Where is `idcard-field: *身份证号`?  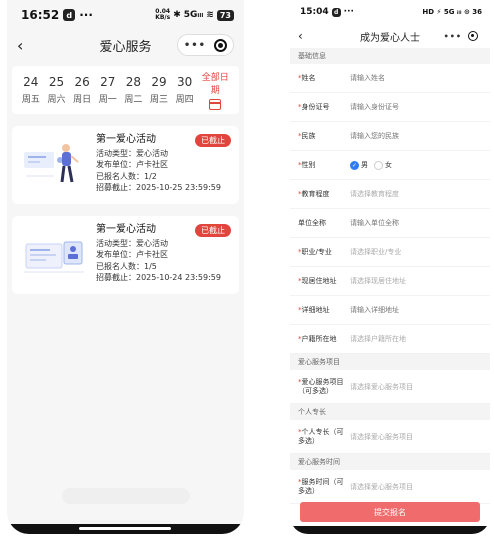
idcard-field: *身份证号 is located at coordinates (390, 107).